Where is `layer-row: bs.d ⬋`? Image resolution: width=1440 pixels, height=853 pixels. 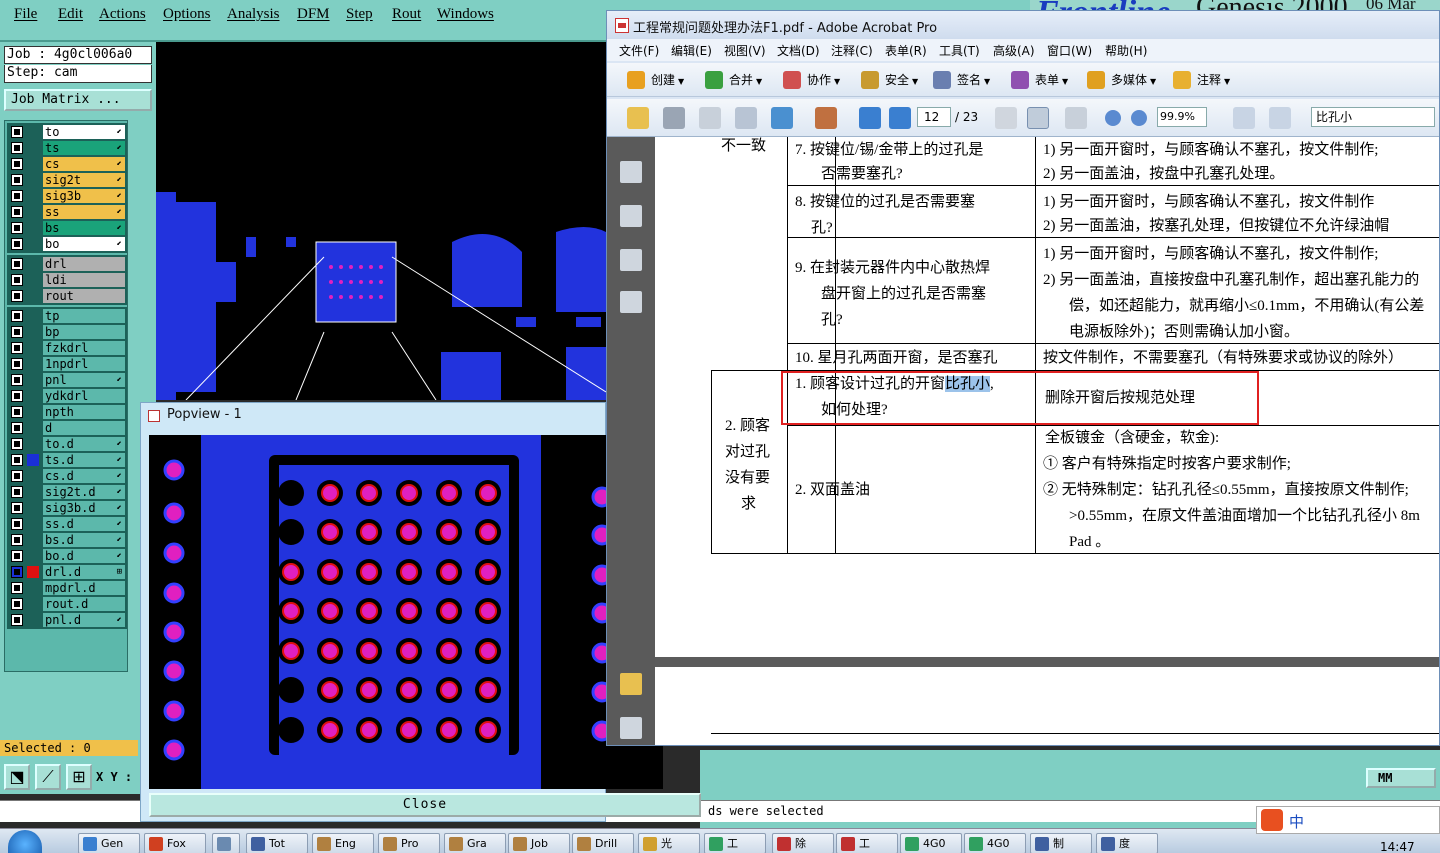
layer-row: bs.d ⬋ is located at coordinates (67, 540).